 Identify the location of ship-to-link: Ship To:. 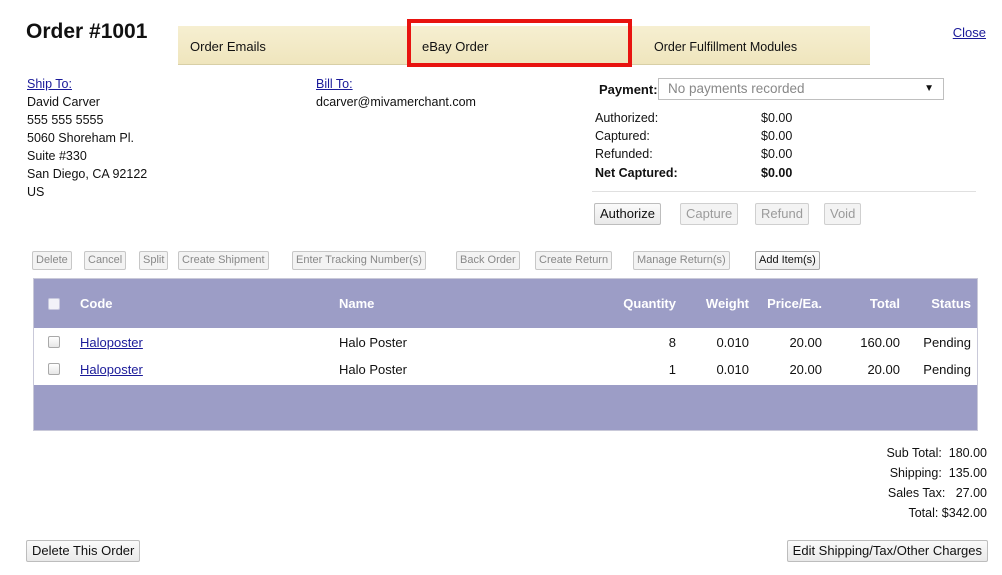
(49, 84).